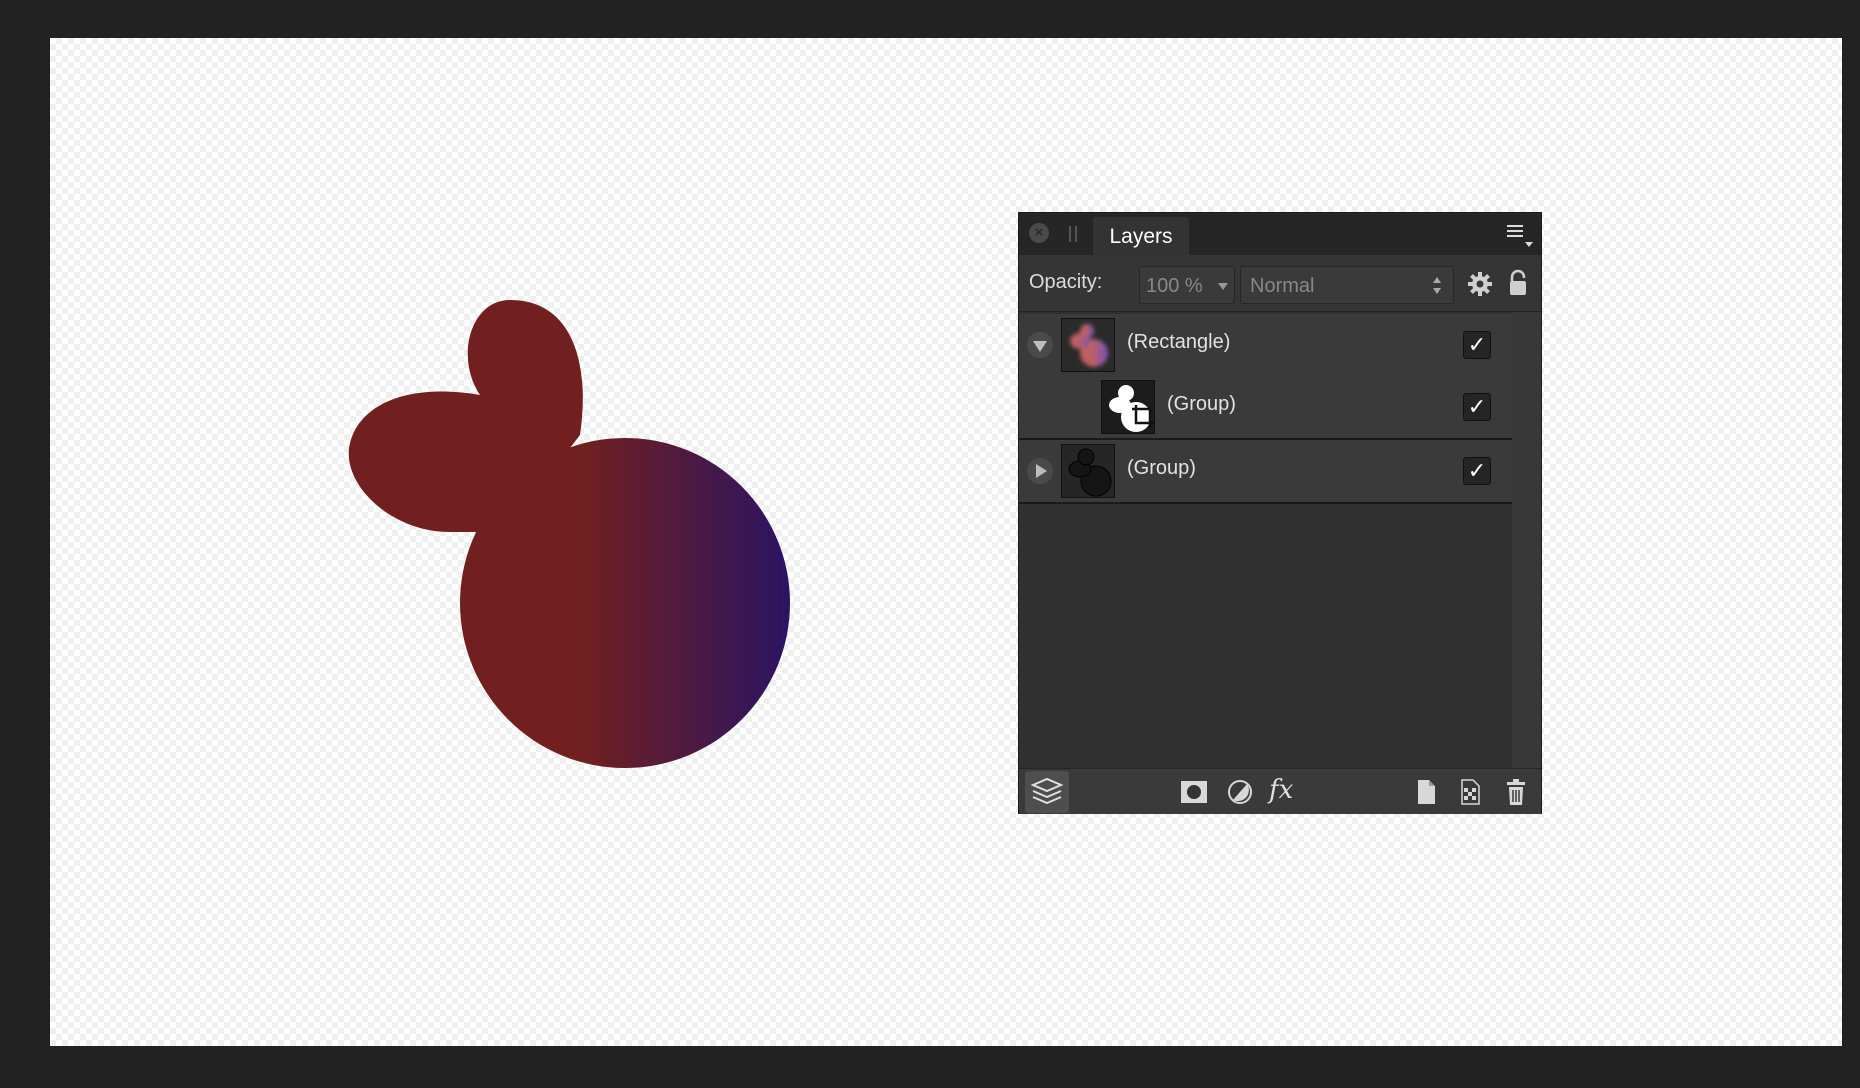  I want to click on opacity-row: Opacity: 100 % Normal, so click(1280, 283).